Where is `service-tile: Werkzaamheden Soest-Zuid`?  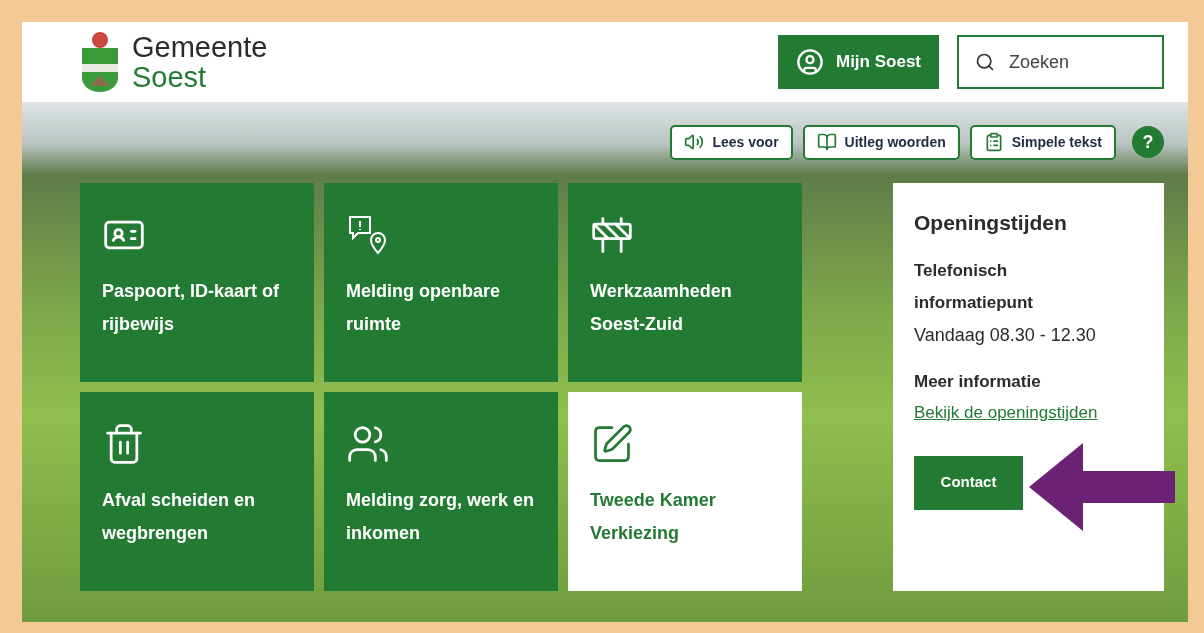
service-tile: Werkzaamheden Soest-Zuid is located at coordinates (685, 282).